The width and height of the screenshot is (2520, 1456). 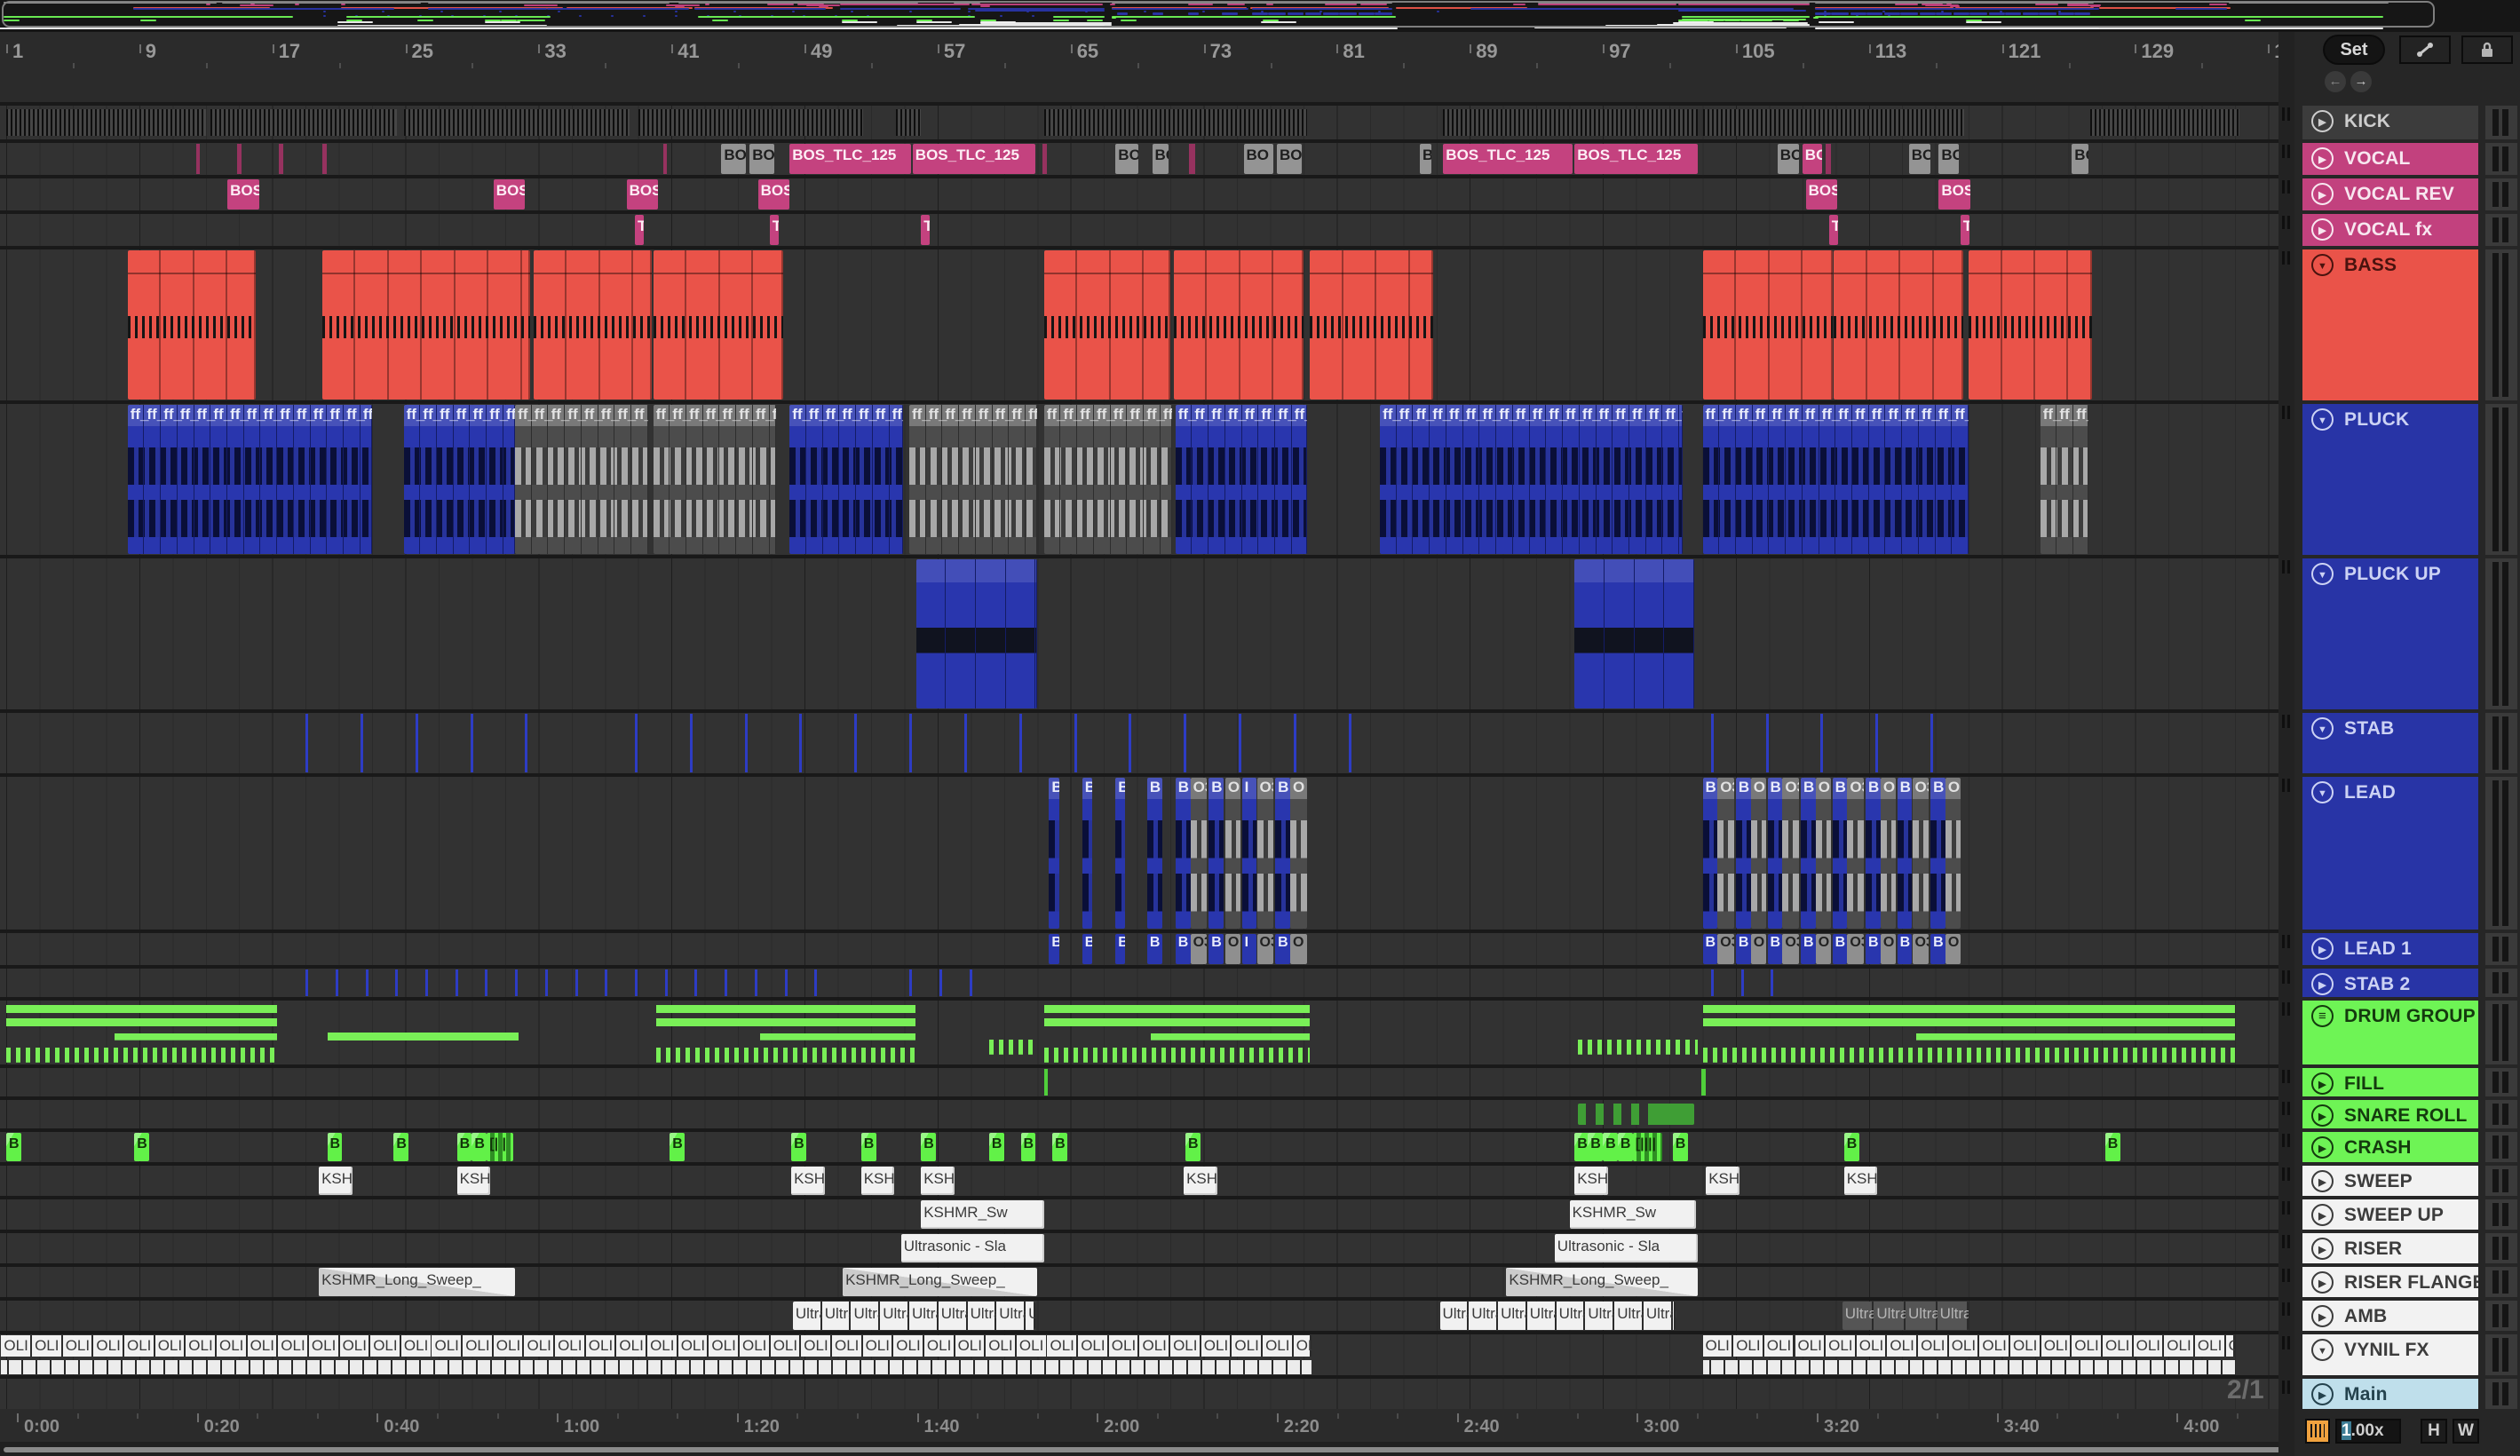 I want to click on horizontal-scrollbar, so click(x=1260, y=1449).